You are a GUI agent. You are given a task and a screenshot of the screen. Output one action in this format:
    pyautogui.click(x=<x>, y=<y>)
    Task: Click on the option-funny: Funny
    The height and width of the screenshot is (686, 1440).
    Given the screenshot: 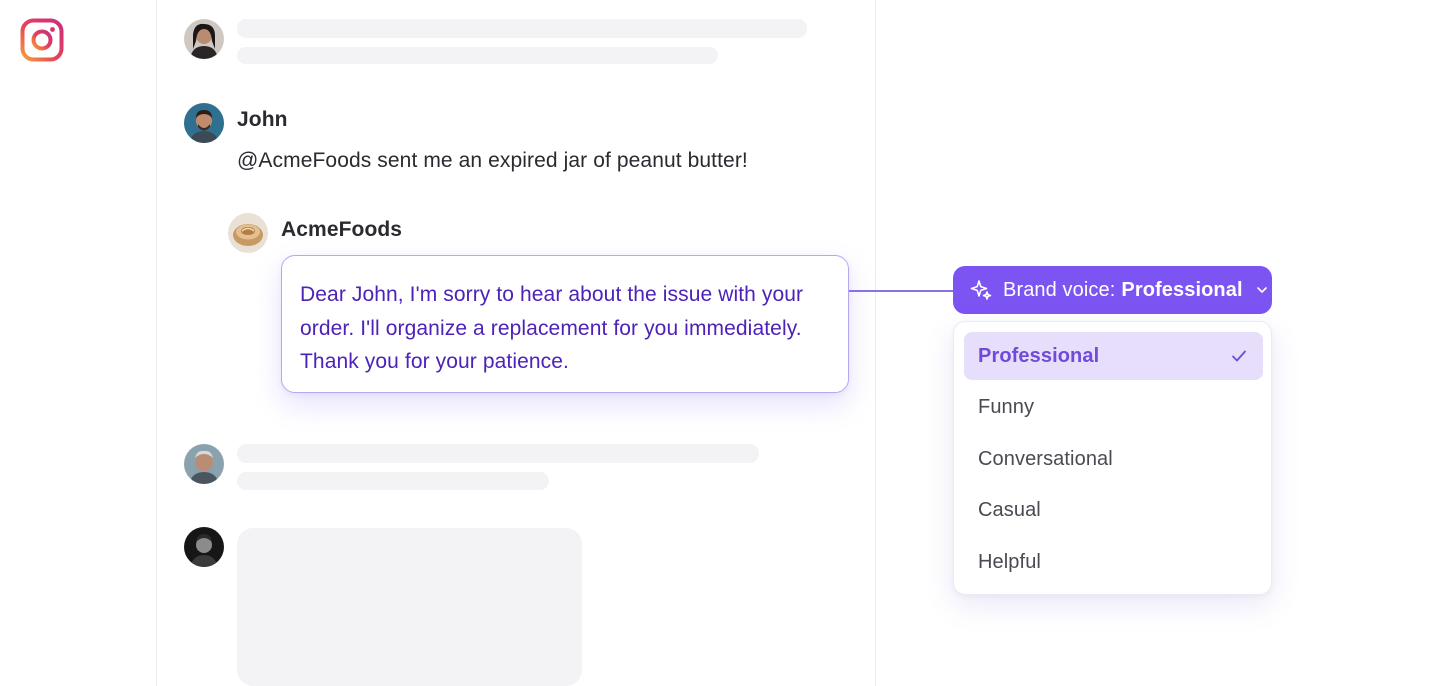 What is the action you would take?
    pyautogui.click(x=1113, y=407)
    